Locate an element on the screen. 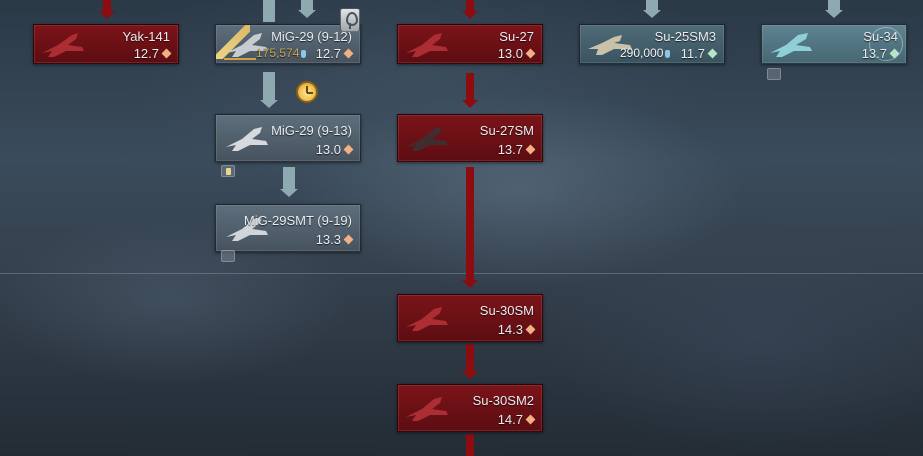  vehicle-name: Su-25SM3 is located at coordinates (685, 36).